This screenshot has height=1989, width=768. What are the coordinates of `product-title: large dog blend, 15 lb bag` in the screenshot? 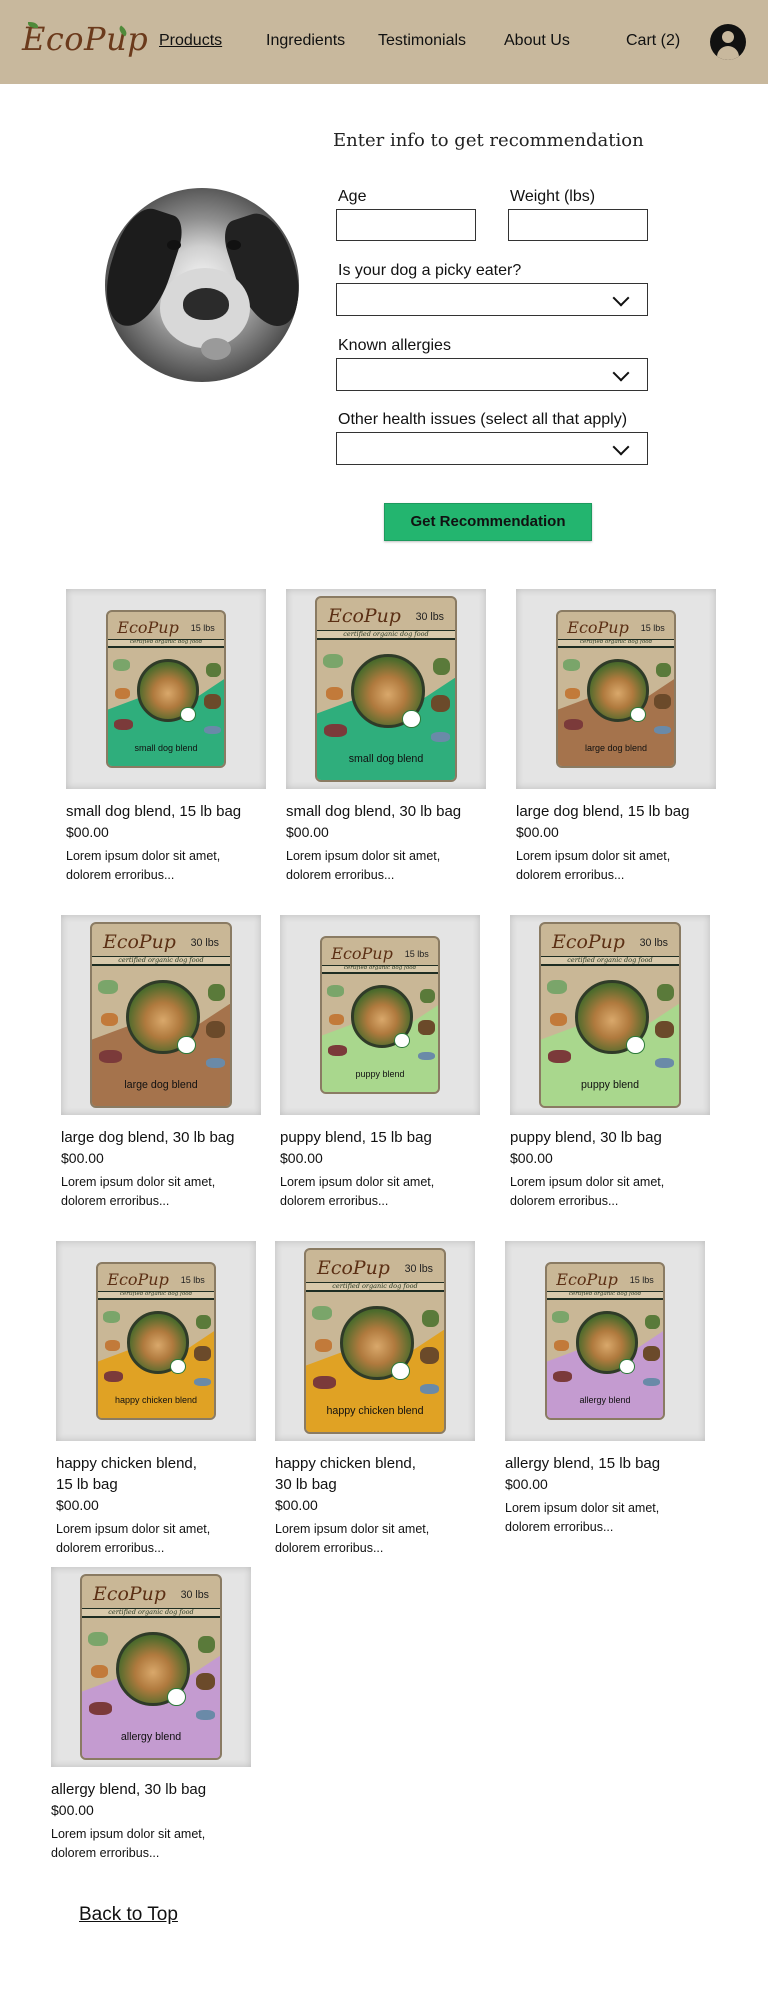 It's located at (626, 811).